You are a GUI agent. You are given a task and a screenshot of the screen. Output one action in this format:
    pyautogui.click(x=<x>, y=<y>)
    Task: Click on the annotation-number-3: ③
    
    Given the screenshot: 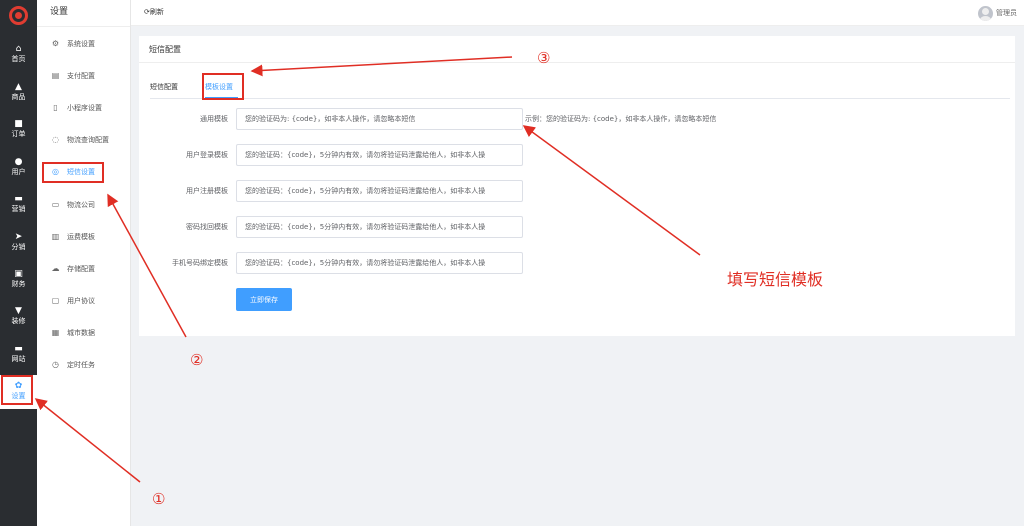 What is the action you would take?
    pyautogui.click(x=544, y=58)
    